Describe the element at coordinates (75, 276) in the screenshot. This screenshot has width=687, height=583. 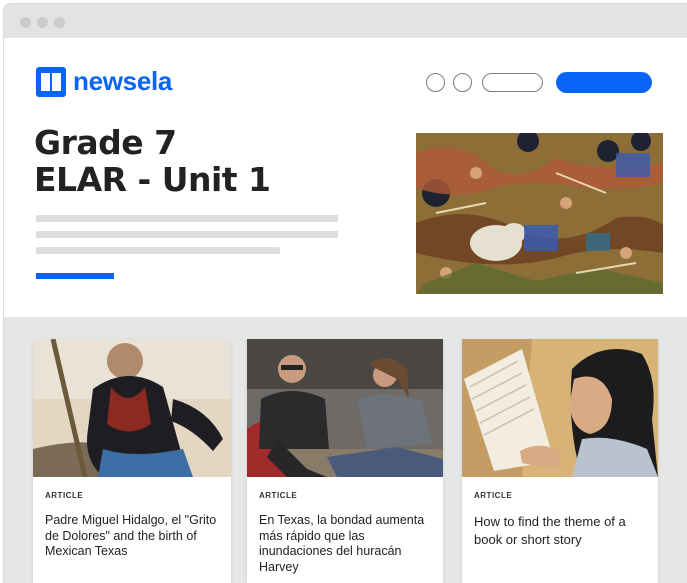
I see `accent-bar` at that location.